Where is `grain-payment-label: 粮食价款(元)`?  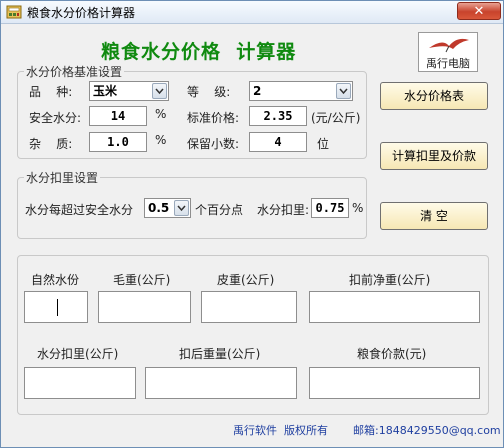 grain-payment-label: 粮食价款(元) is located at coordinates (392, 354).